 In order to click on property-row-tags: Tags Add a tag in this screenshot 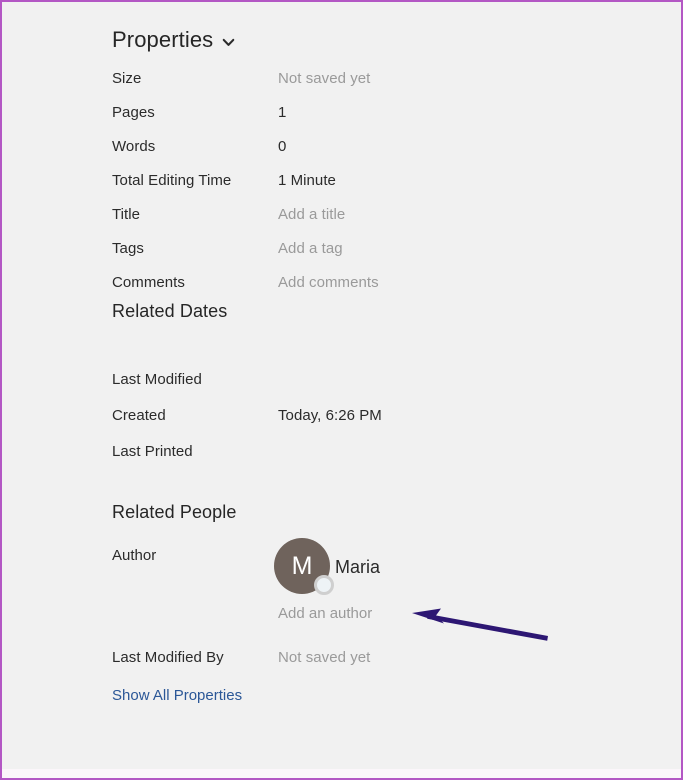, I will do `click(386, 248)`.